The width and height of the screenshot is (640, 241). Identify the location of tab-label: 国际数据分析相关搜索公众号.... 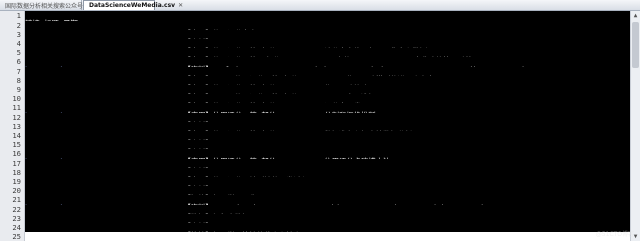
(47, 6).